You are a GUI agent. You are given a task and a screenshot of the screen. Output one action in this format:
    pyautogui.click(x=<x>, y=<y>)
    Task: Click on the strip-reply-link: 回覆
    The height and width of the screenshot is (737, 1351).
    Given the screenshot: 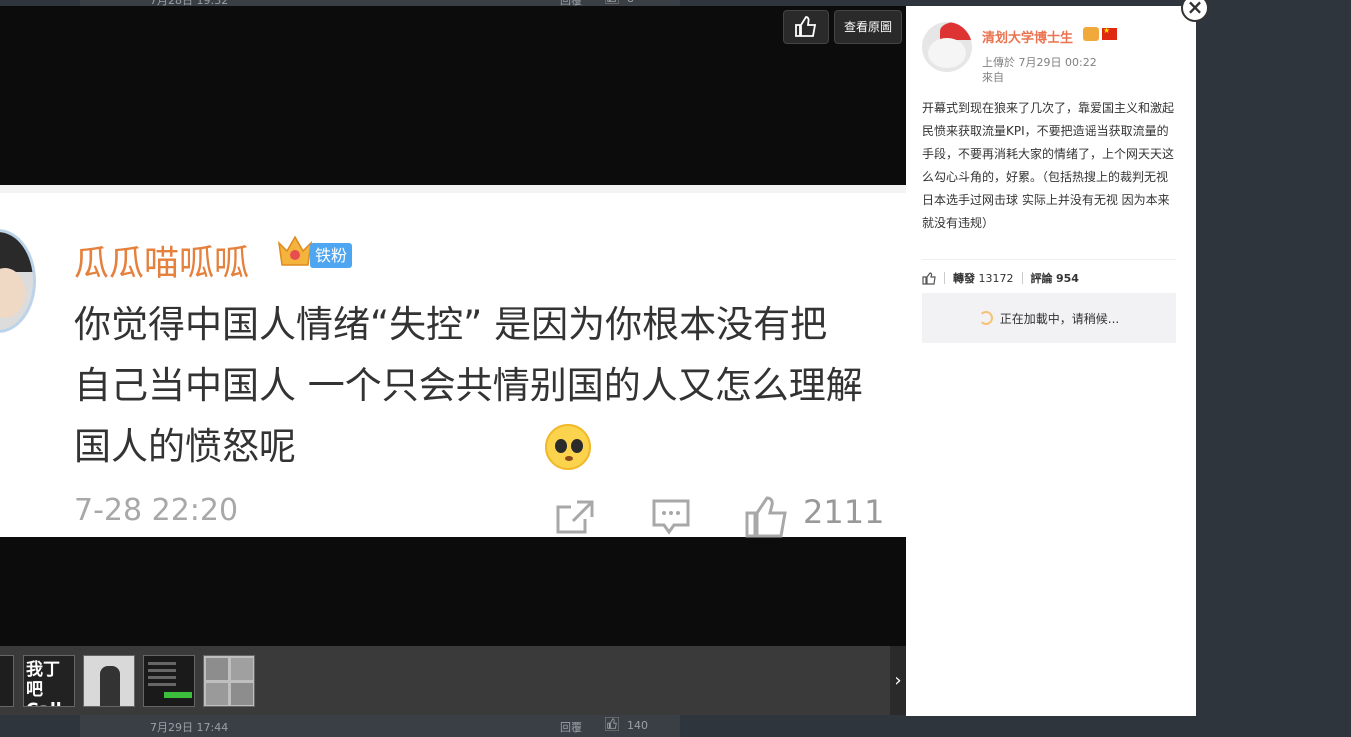 What is the action you would take?
    pyautogui.click(x=571, y=727)
    